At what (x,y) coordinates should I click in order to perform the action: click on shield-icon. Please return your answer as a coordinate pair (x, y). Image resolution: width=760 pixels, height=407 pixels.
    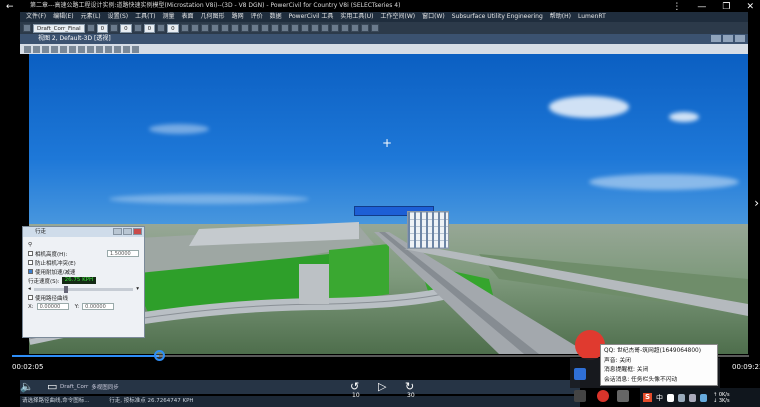
    Looking at the image, I should click on (580, 374).